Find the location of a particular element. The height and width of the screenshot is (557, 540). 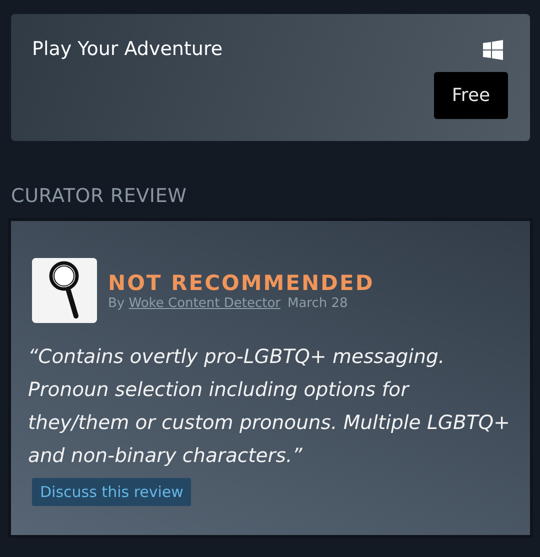

review-date: March 28 is located at coordinates (318, 303).